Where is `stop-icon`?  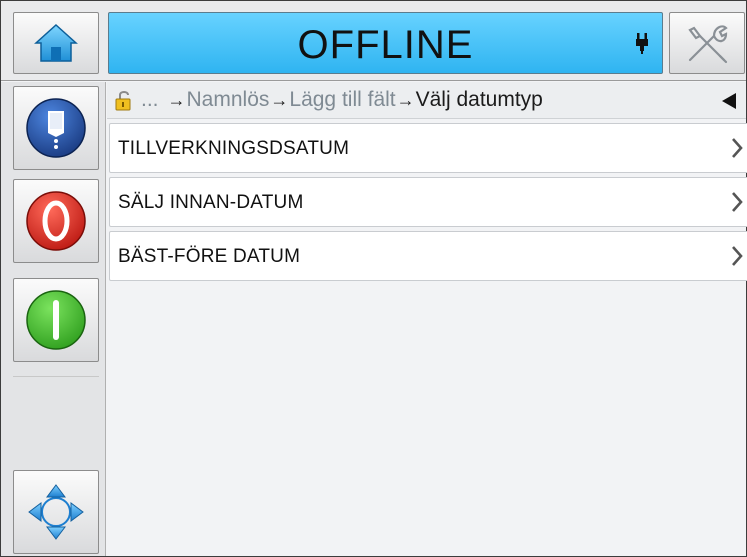
stop-icon is located at coordinates (56, 221).